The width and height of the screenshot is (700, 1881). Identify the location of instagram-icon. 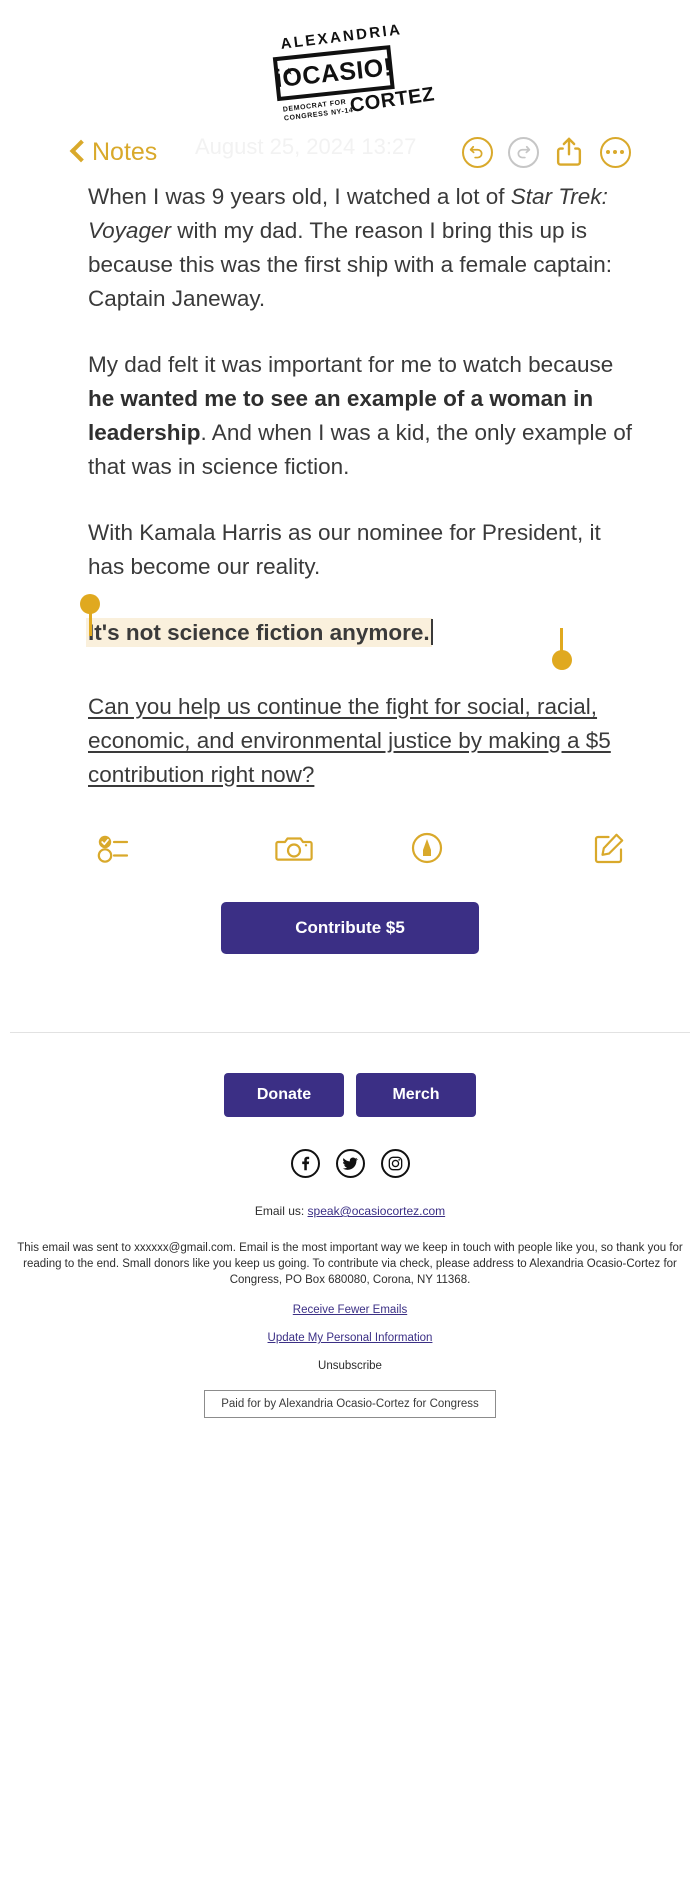
(395, 1163).